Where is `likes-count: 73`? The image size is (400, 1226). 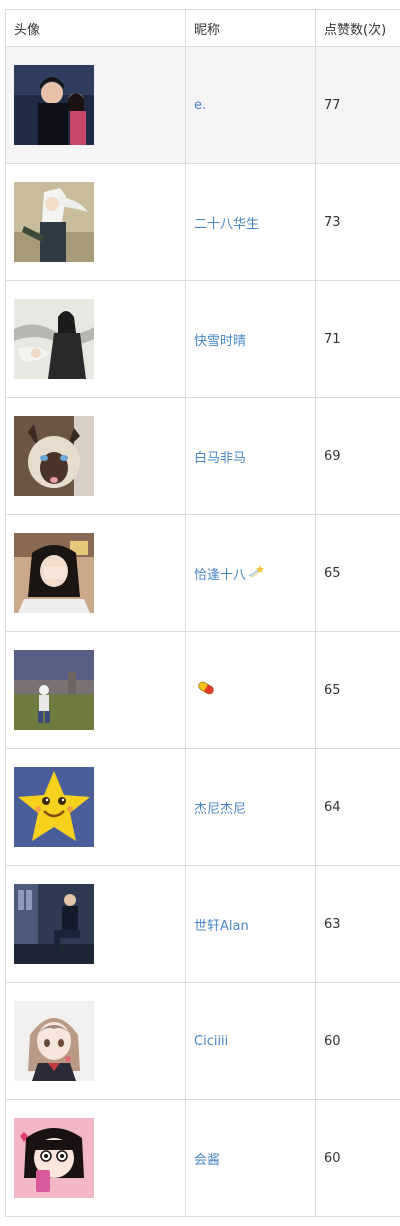 likes-count: 73 is located at coordinates (332, 222).